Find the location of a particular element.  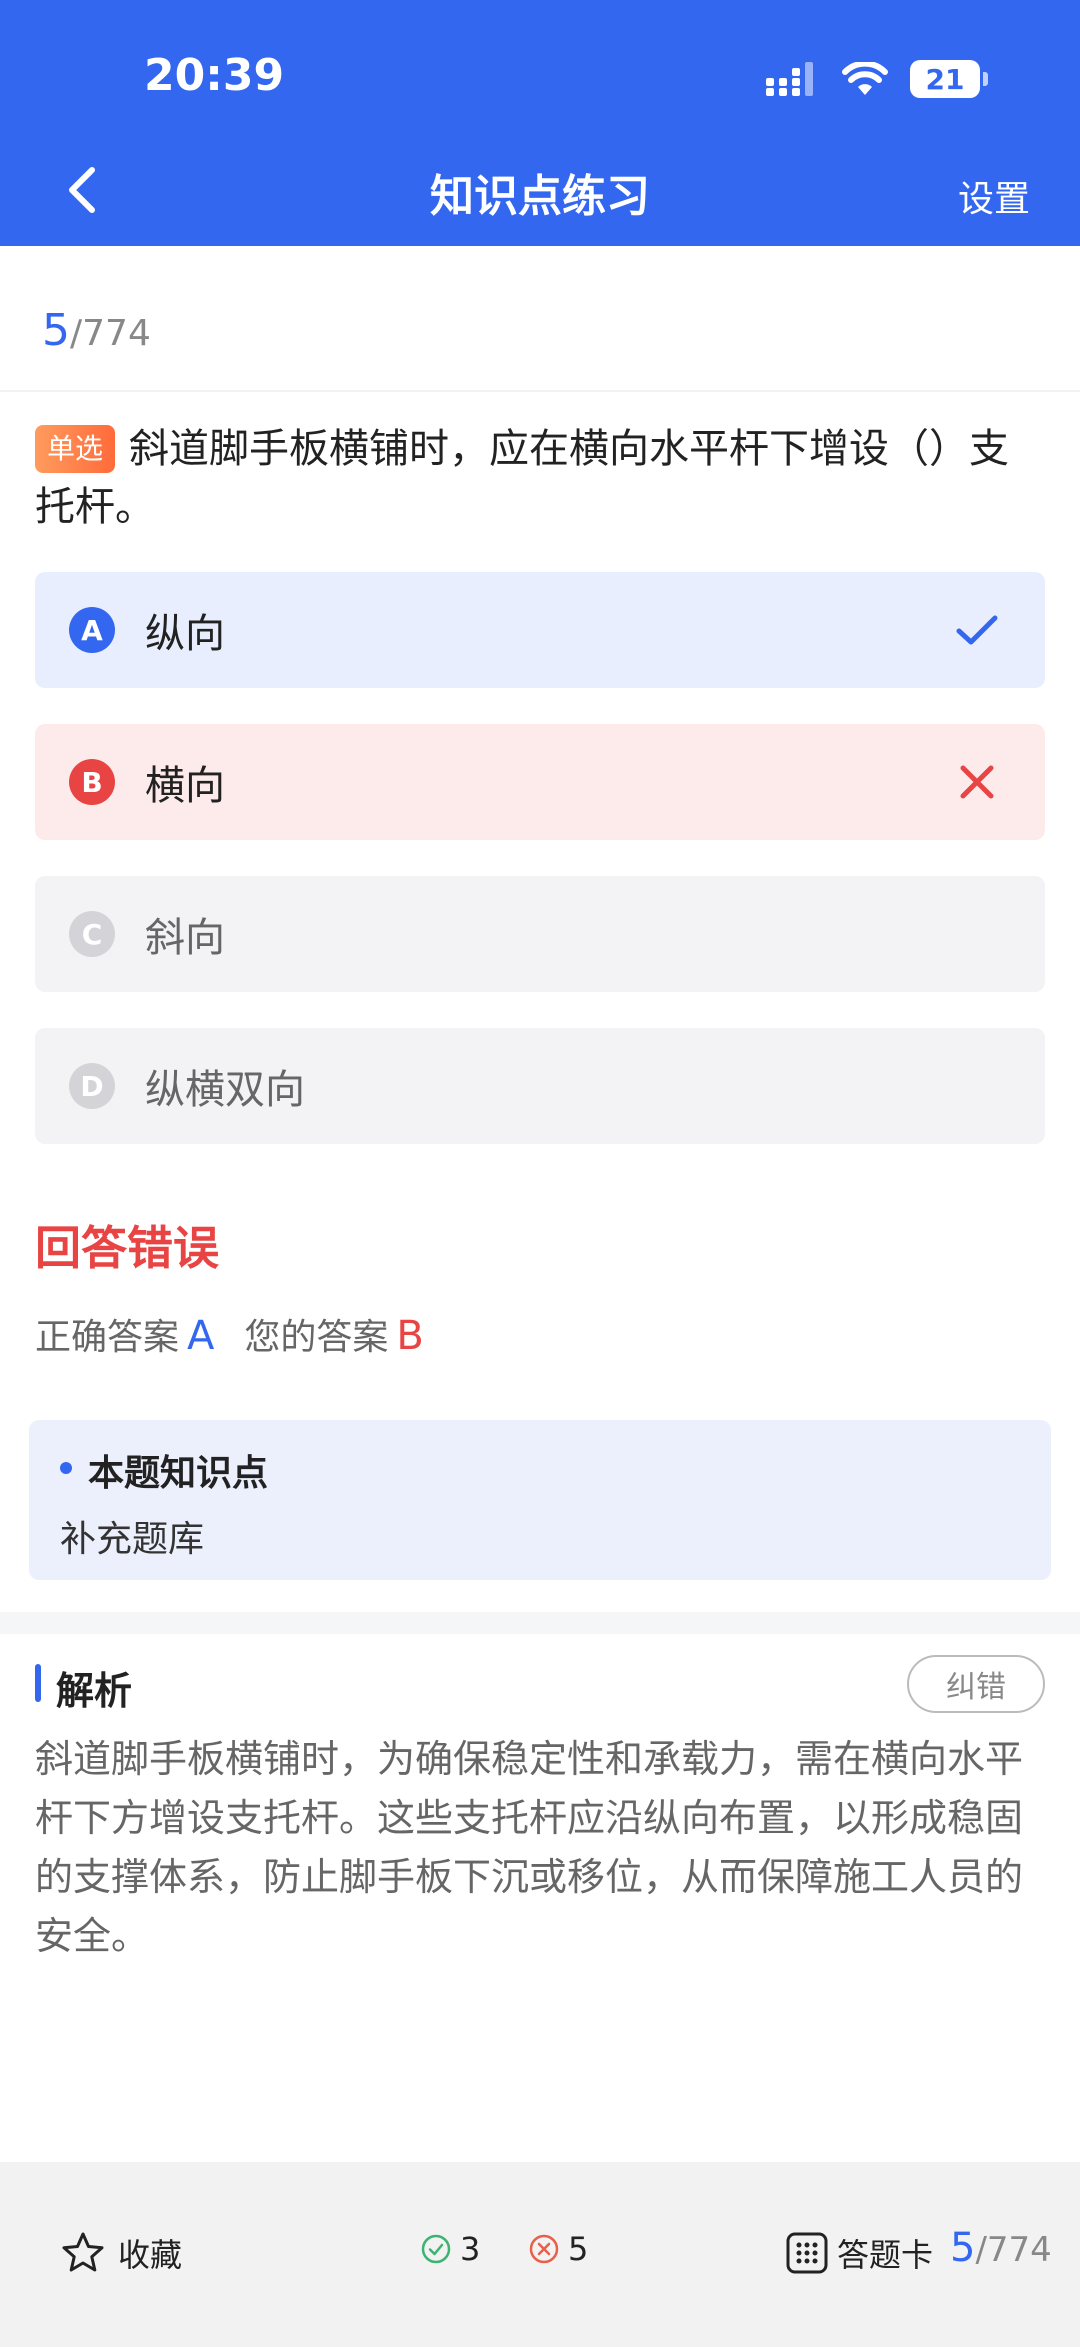

option-d: D 纵横双向 is located at coordinates (540, 1086).